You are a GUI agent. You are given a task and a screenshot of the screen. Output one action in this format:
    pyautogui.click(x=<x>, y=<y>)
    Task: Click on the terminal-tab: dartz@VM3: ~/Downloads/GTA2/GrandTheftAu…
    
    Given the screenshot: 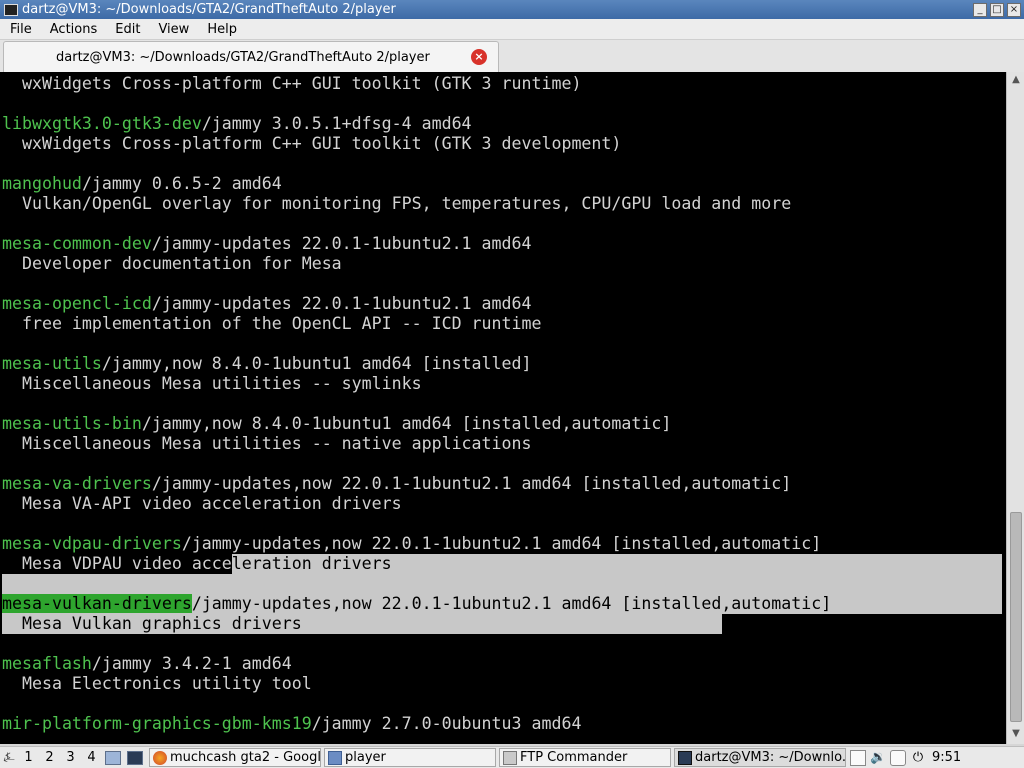 What is the action you would take?
    pyautogui.click(x=251, y=56)
    